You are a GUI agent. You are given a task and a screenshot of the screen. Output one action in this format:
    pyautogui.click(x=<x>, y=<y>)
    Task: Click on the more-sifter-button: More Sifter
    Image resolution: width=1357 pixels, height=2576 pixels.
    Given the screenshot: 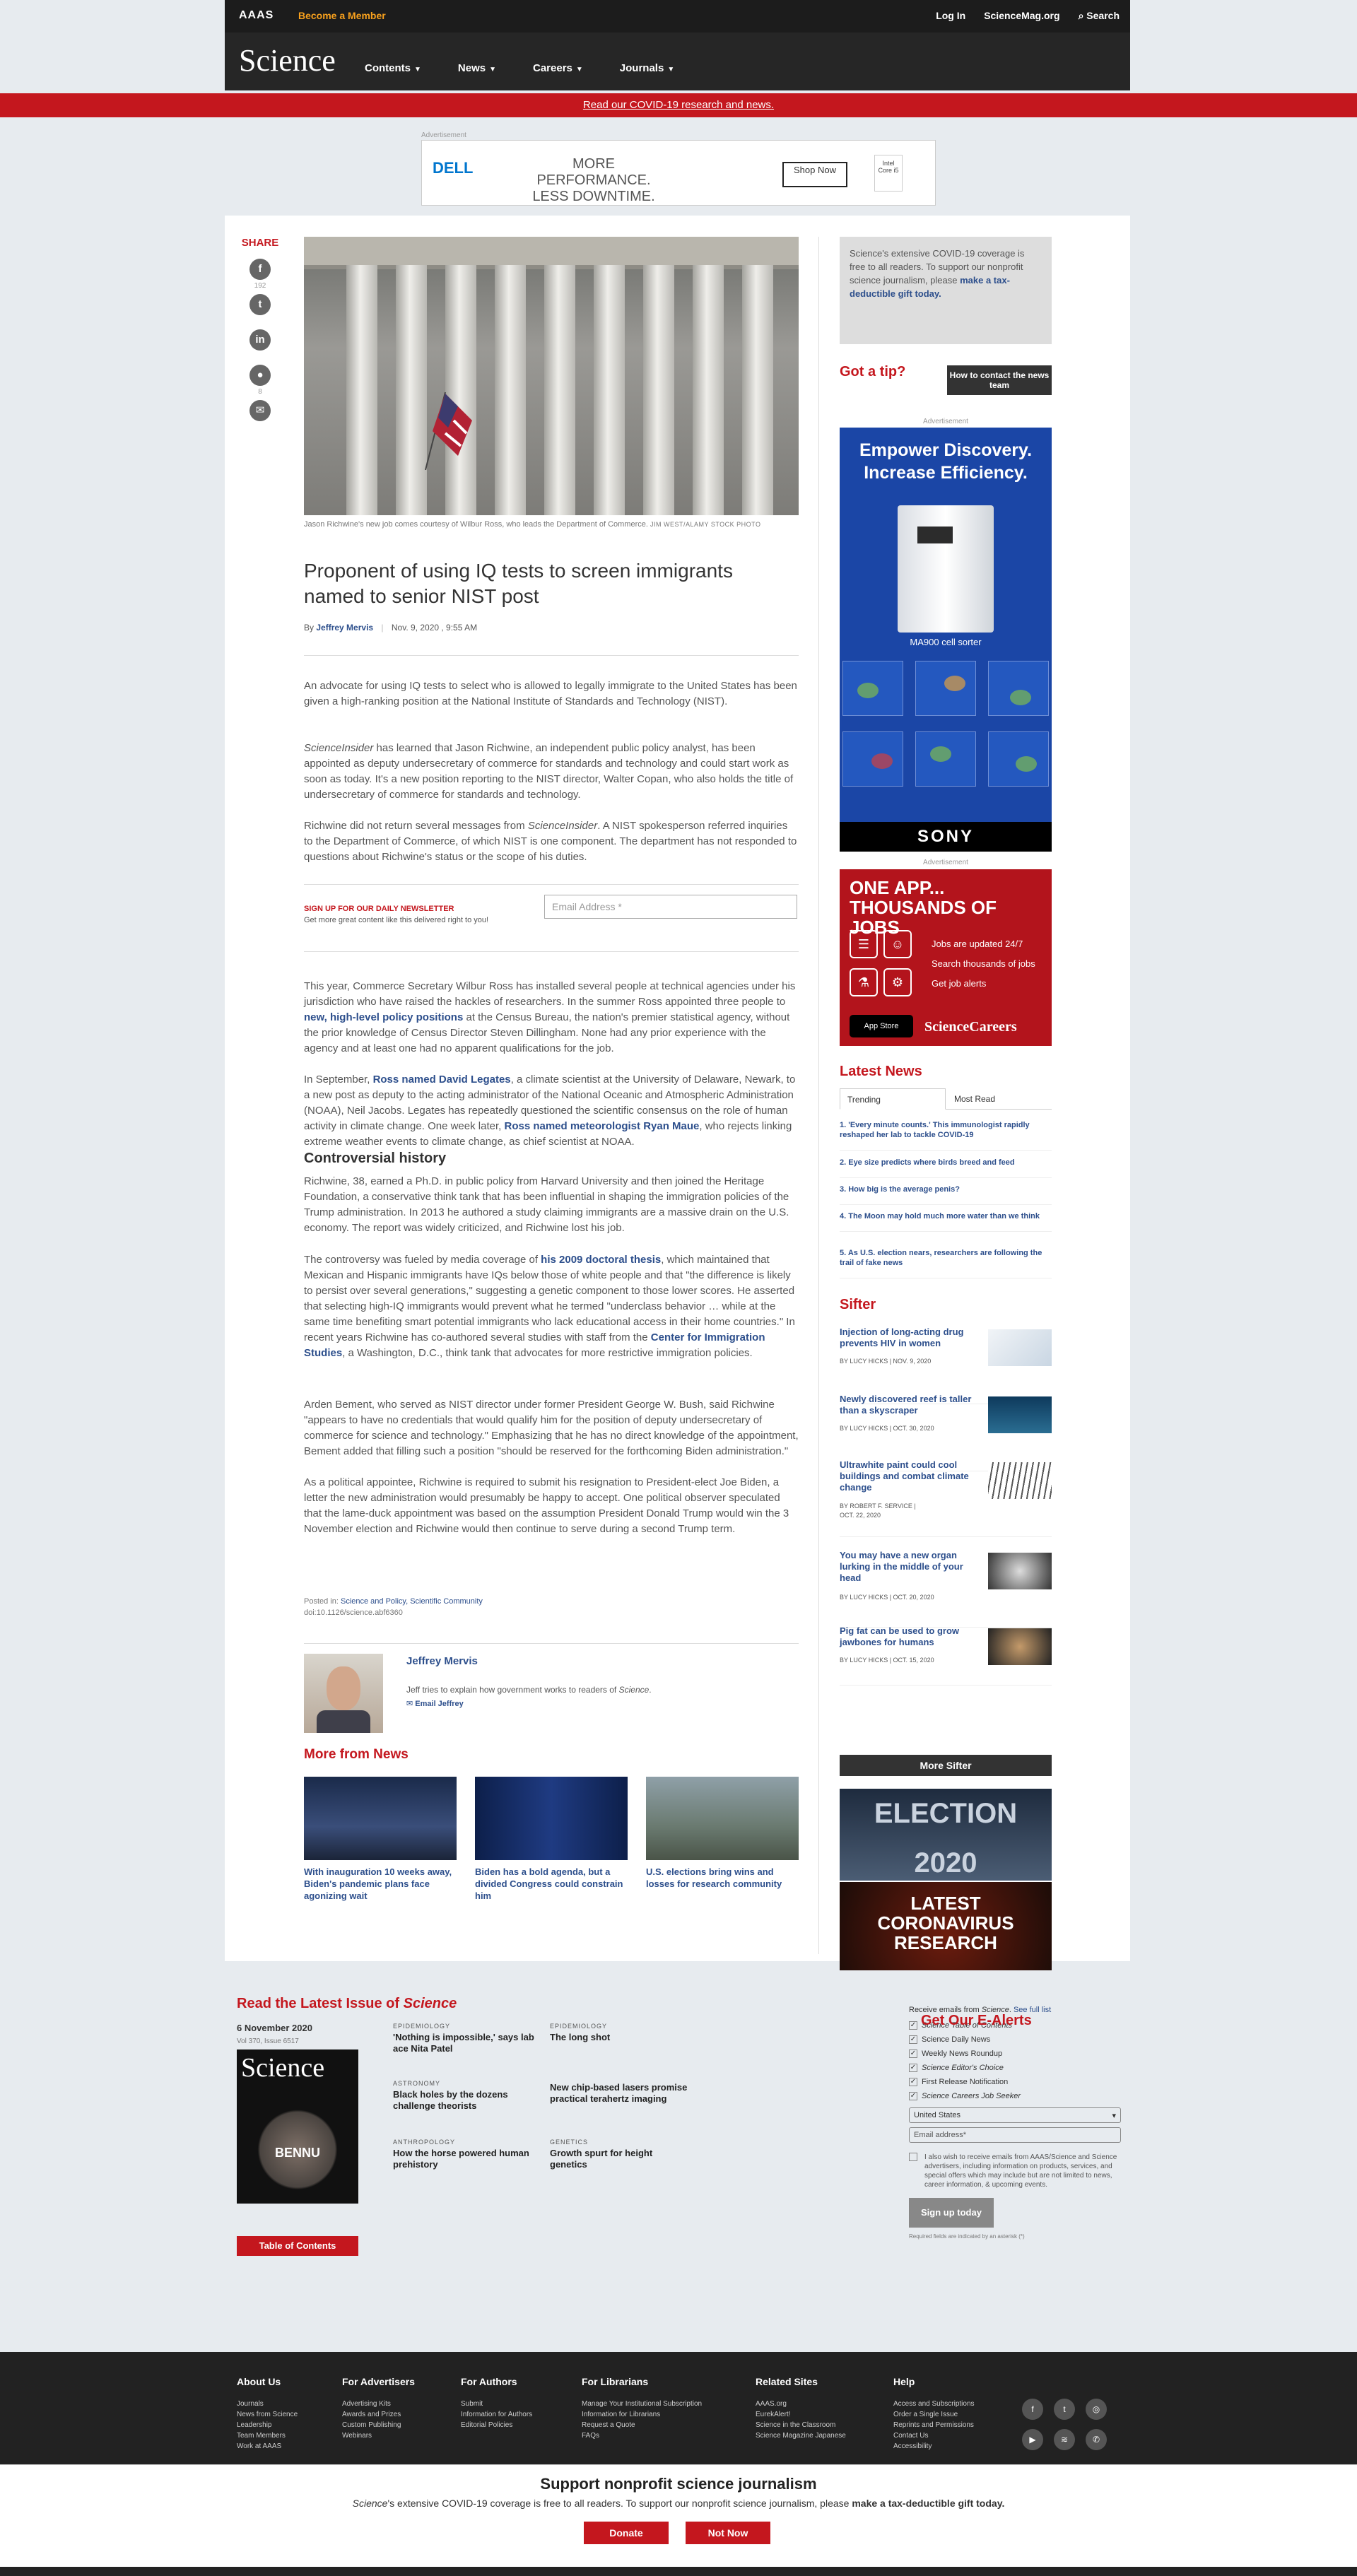 What is the action you would take?
    pyautogui.click(x=946, y=1765)
    